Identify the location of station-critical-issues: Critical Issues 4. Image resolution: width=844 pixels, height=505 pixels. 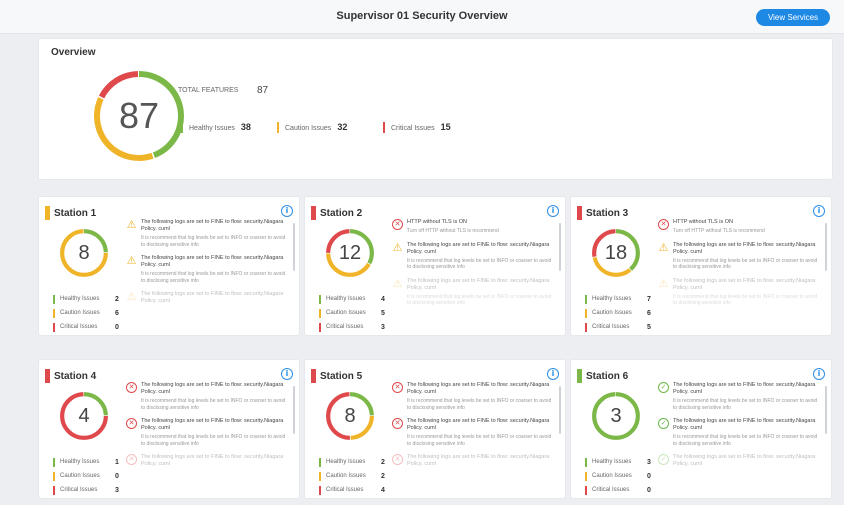
(354, 490).